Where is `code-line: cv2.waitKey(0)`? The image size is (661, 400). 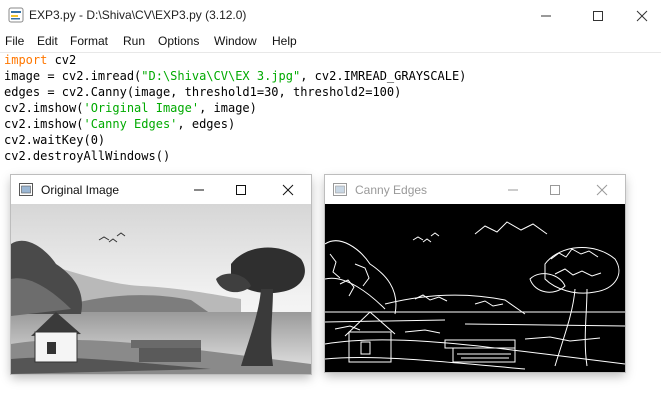
code-line: cv2.waitKey(0) is located at coordinates (55, 140).